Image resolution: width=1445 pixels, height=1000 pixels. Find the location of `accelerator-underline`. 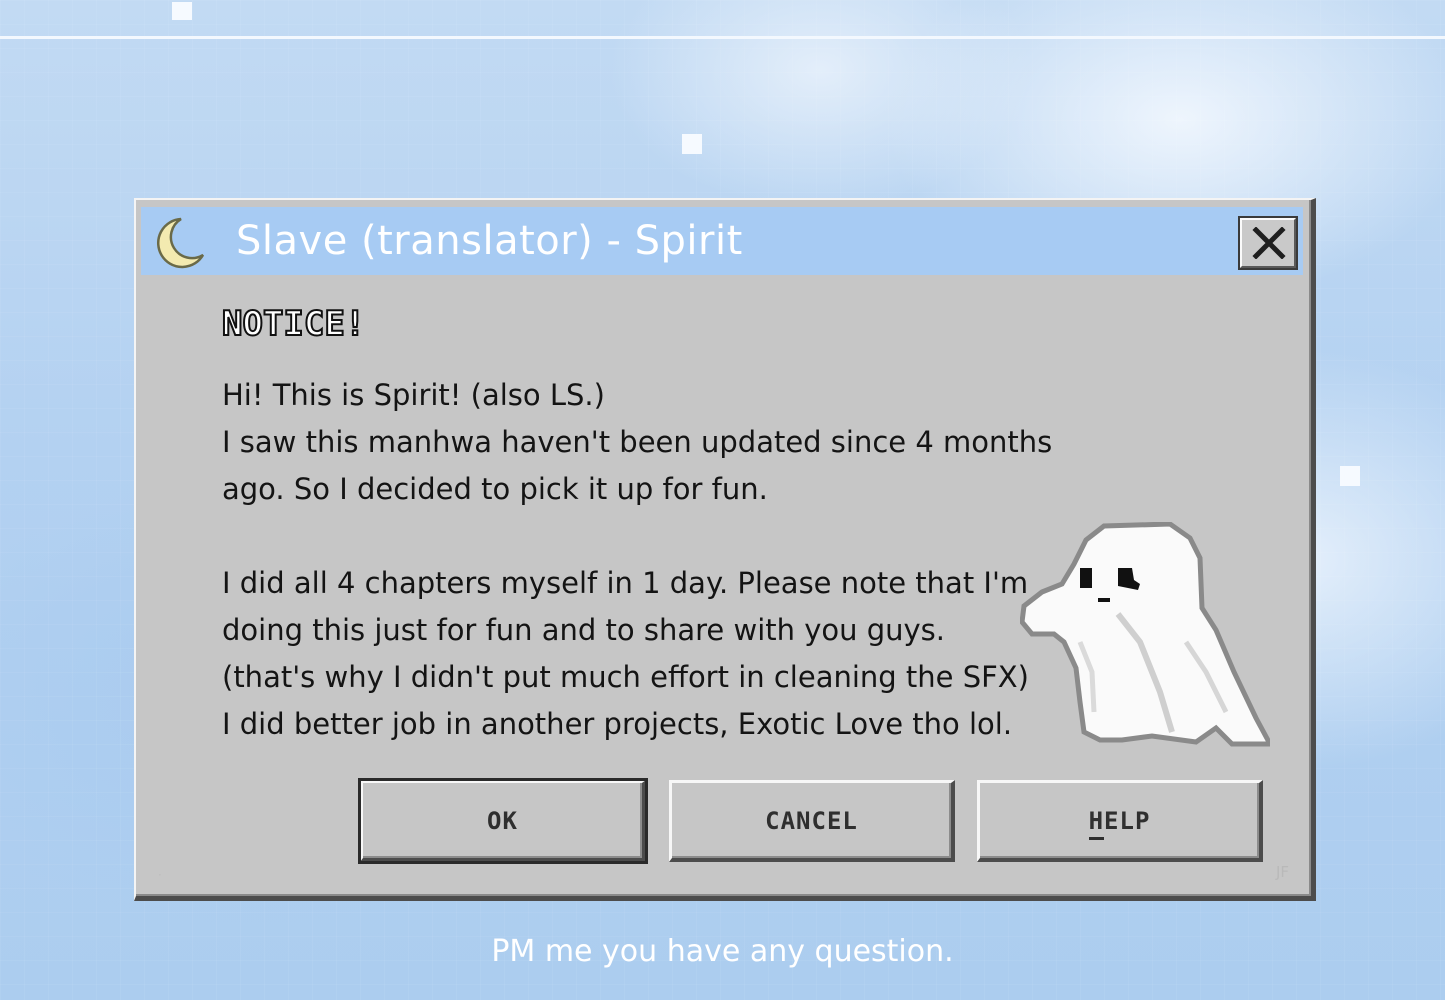

accelerator-underline is located at coordinates (1096, 838).